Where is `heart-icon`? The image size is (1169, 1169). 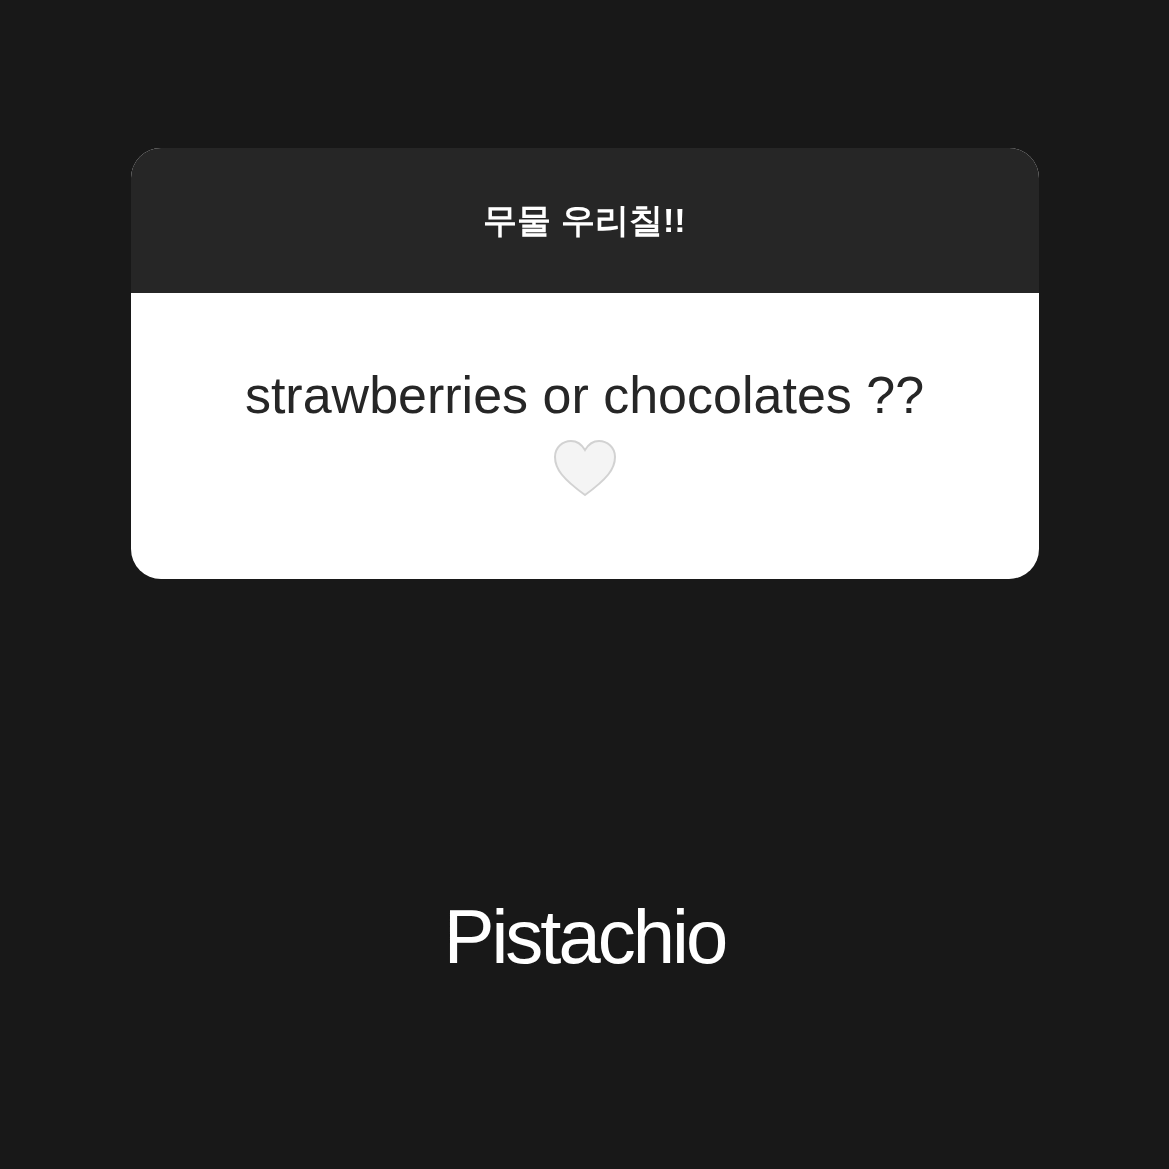 heart-icon is located at coordinates (584, 467).